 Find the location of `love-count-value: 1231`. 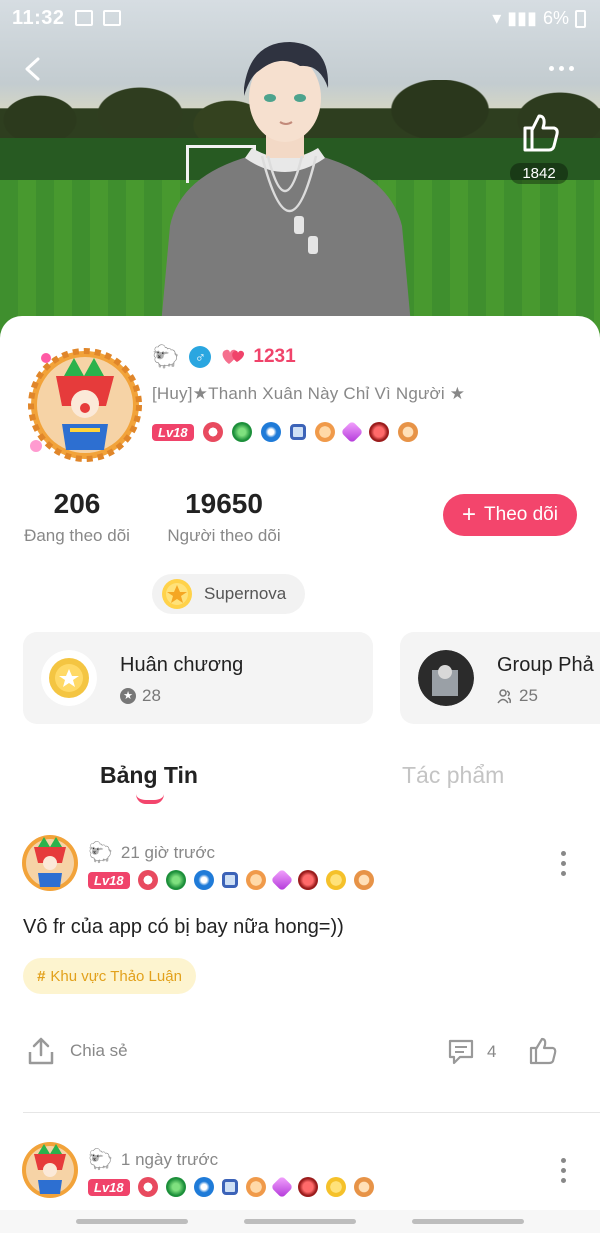

love-count-value: 1231 is located at coordinates (274, 356).